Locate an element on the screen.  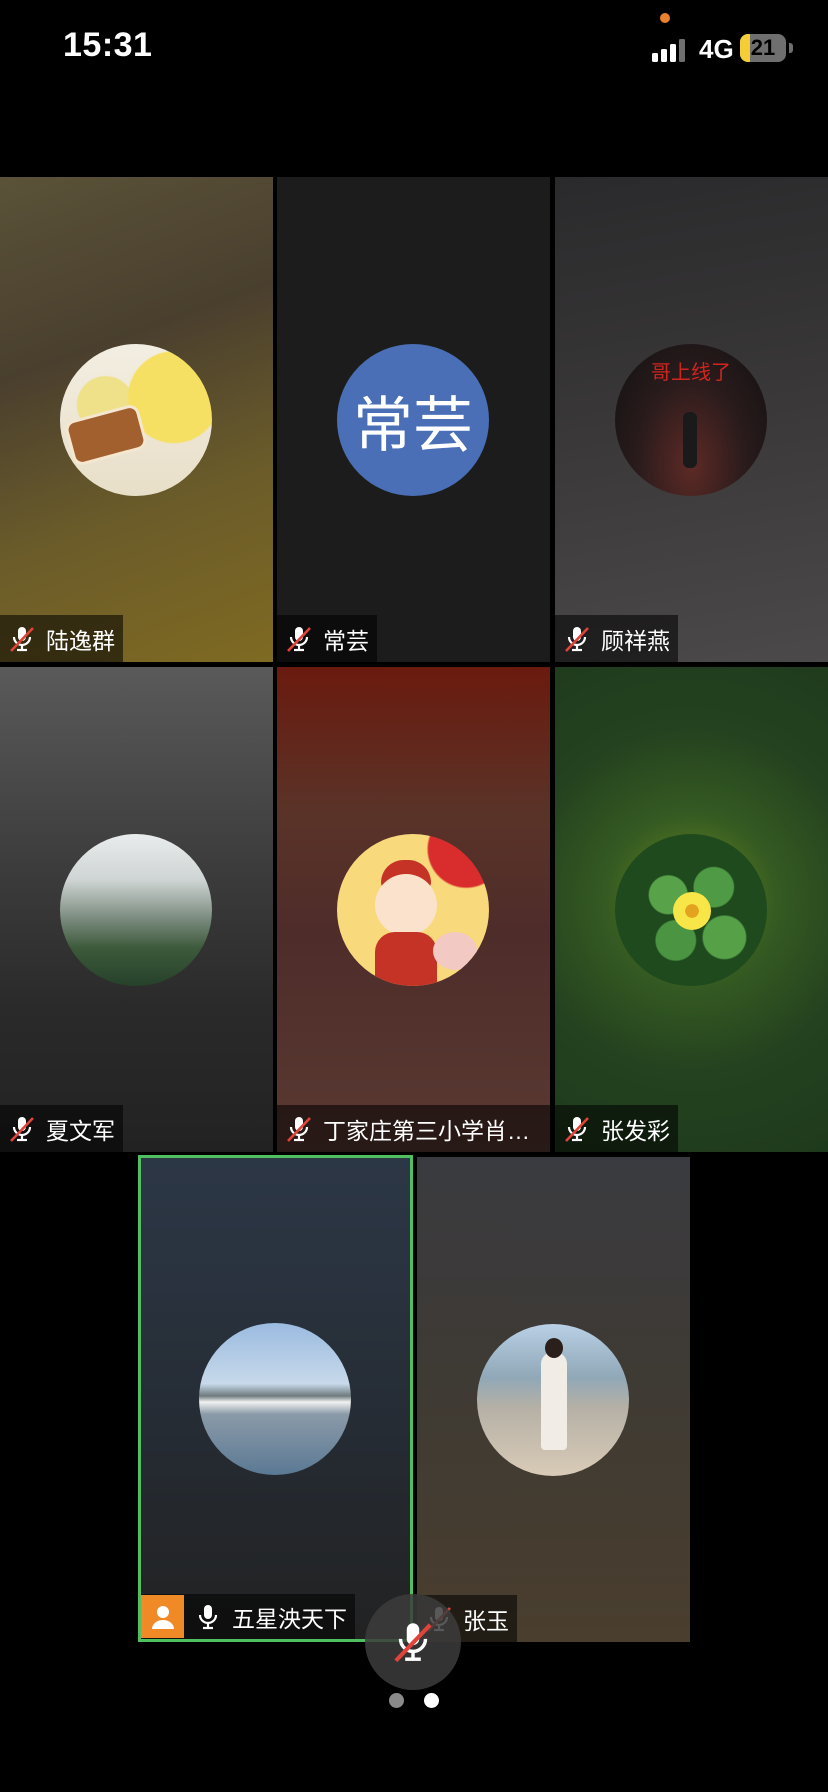
participant-avatar: 哥上线了 is located at coordinates (691, 420).